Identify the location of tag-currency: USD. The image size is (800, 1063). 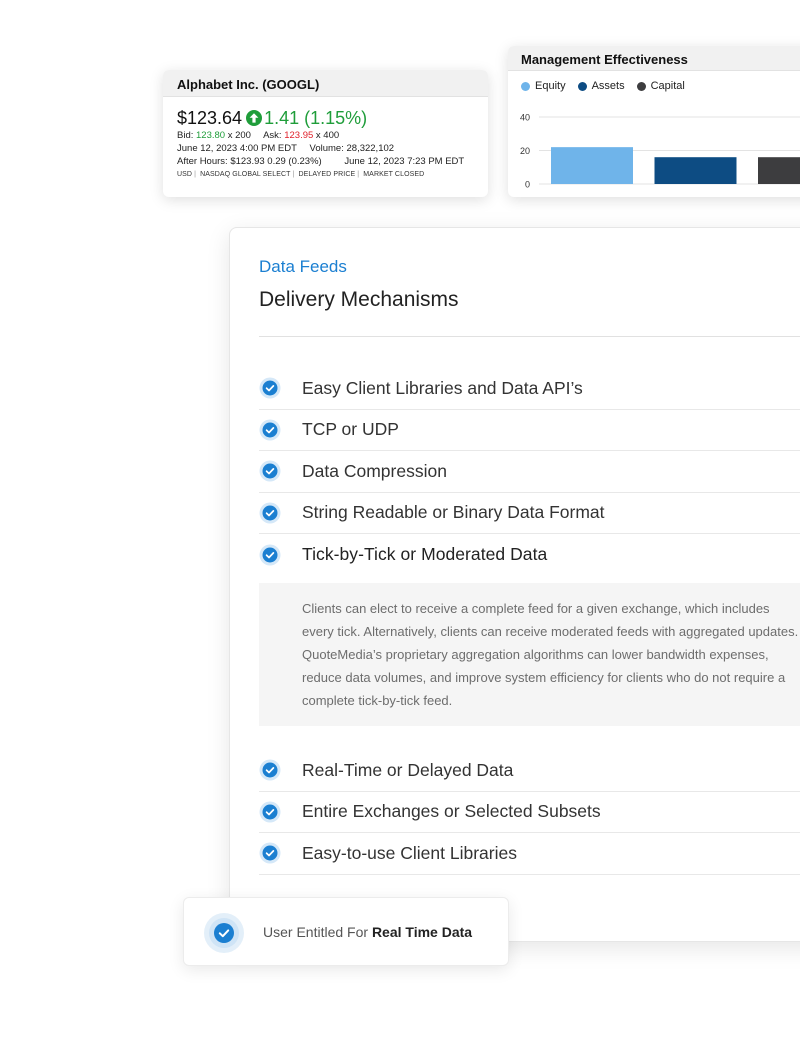
(185, 174).